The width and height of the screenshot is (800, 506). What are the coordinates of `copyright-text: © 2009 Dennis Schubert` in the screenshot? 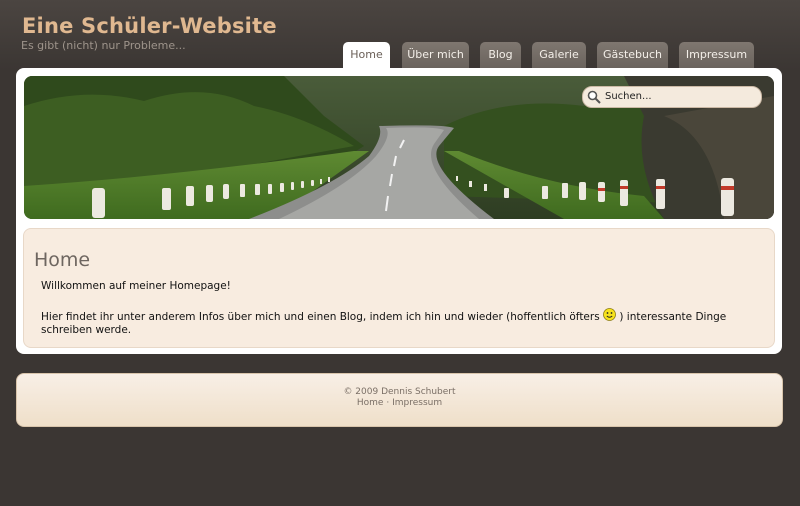 It's located at (399, 392).